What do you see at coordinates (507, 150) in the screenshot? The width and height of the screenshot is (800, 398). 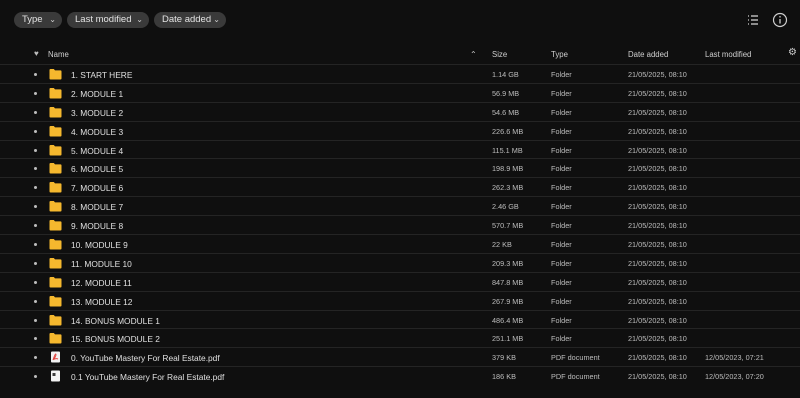 I see `file-size: 115.1 MB` at bounding box center [507, 150].